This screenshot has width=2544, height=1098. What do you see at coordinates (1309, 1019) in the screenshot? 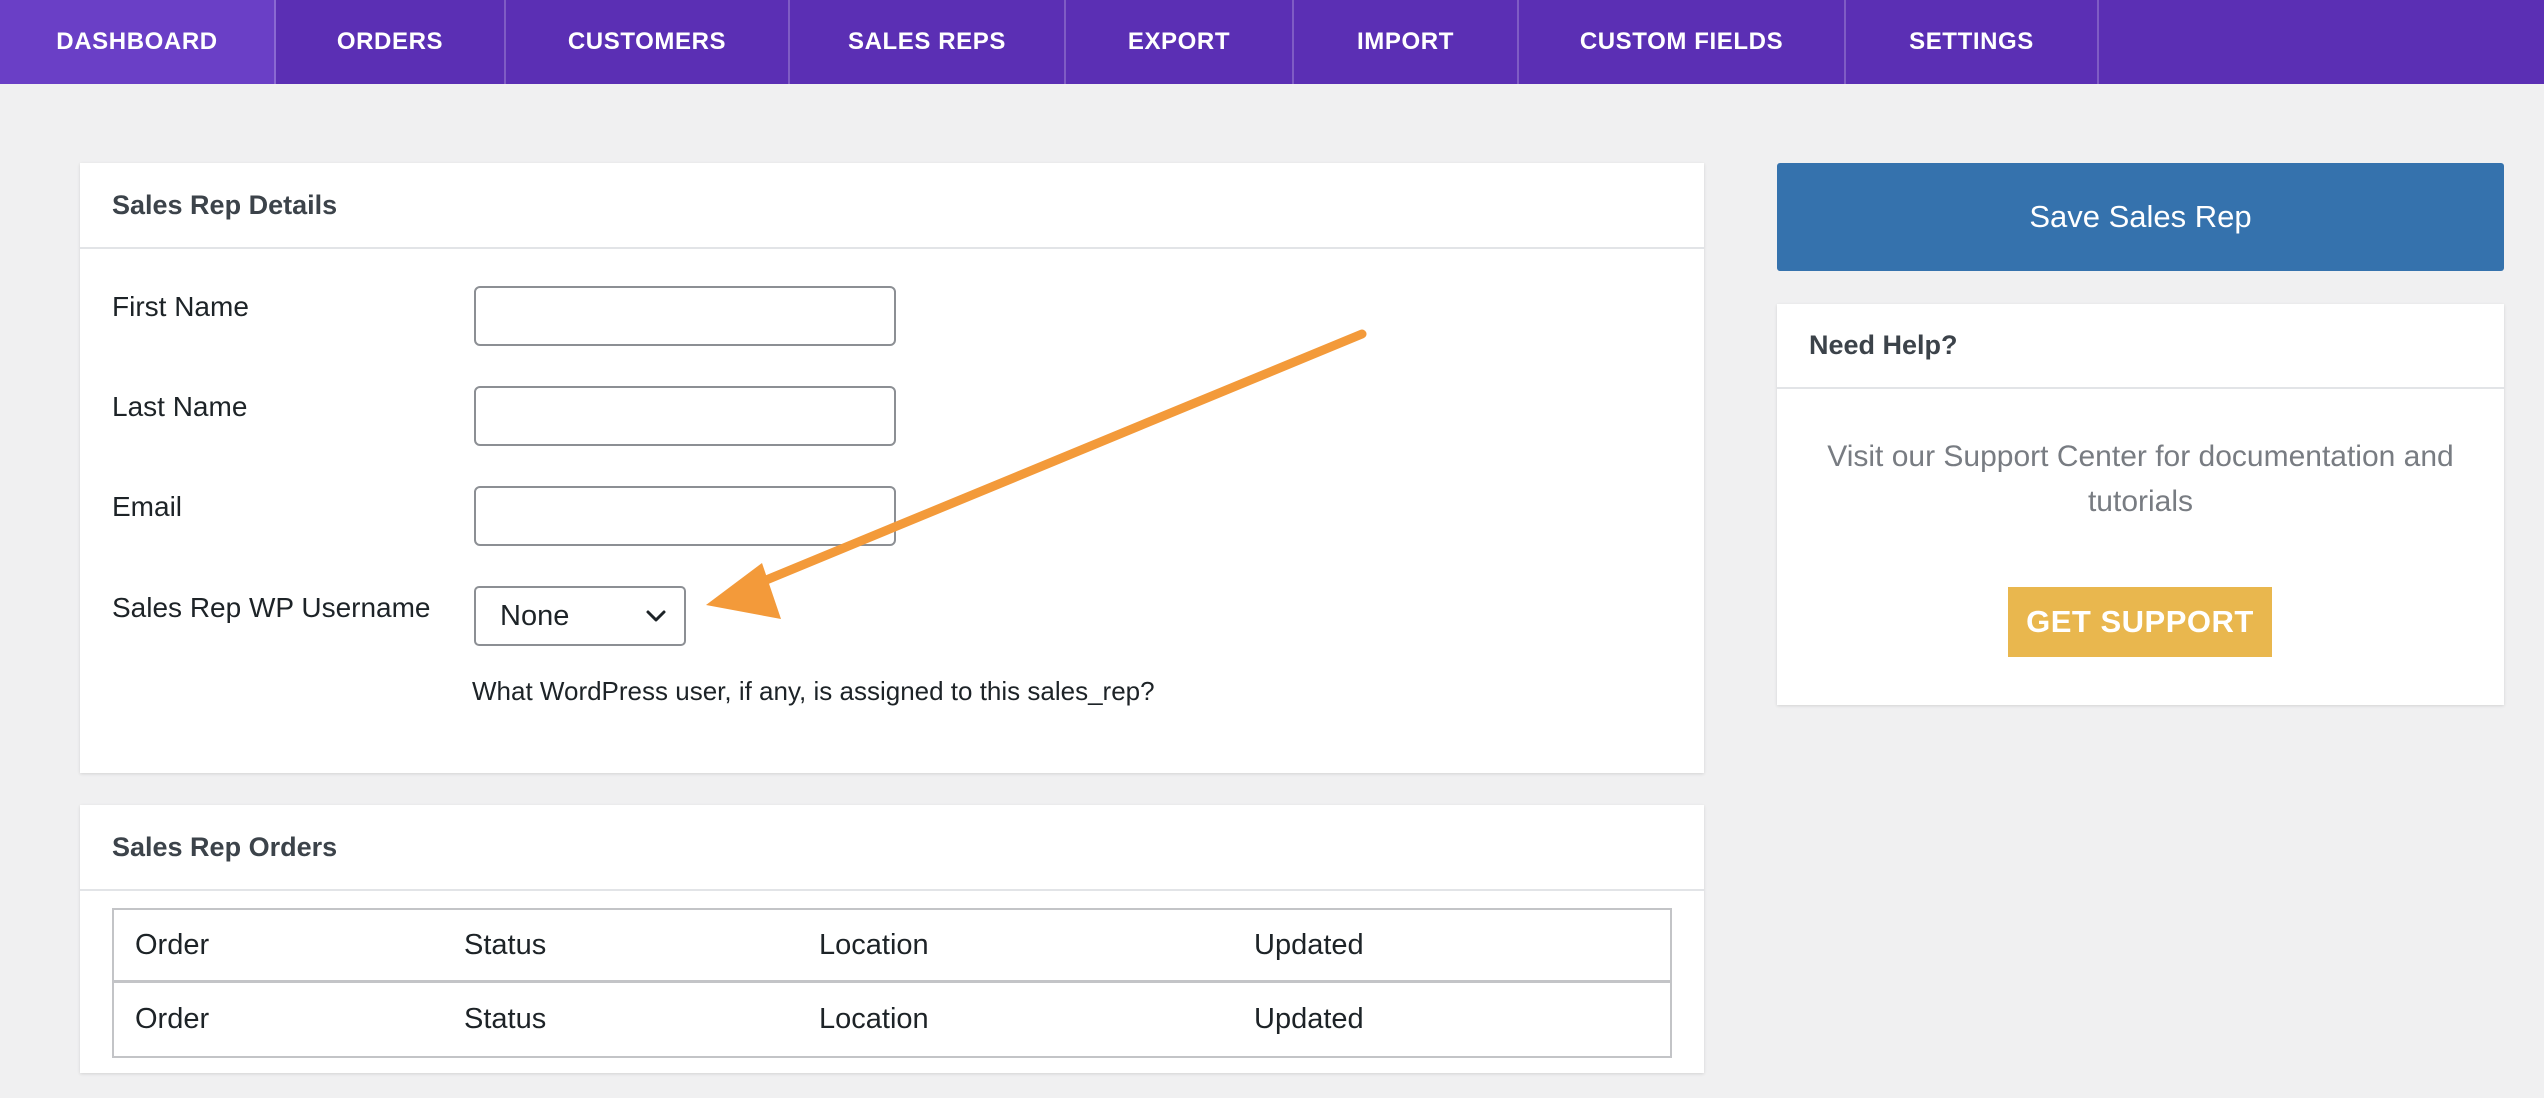
I see `table-cell: Updated` at bounding box center [1309, 1019].